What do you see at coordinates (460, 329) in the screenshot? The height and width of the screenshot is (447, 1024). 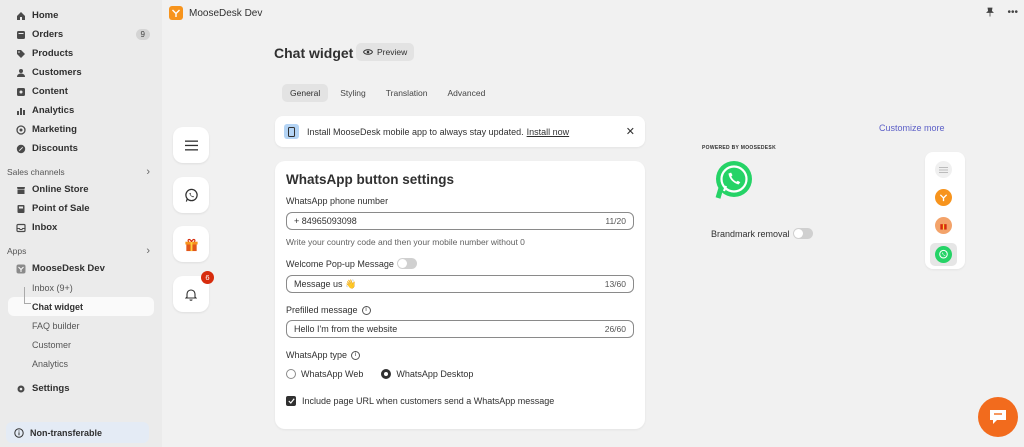 I see `prefilled-message-input: Hello I'm from the website 26/60` at bounding box center [460, 329].